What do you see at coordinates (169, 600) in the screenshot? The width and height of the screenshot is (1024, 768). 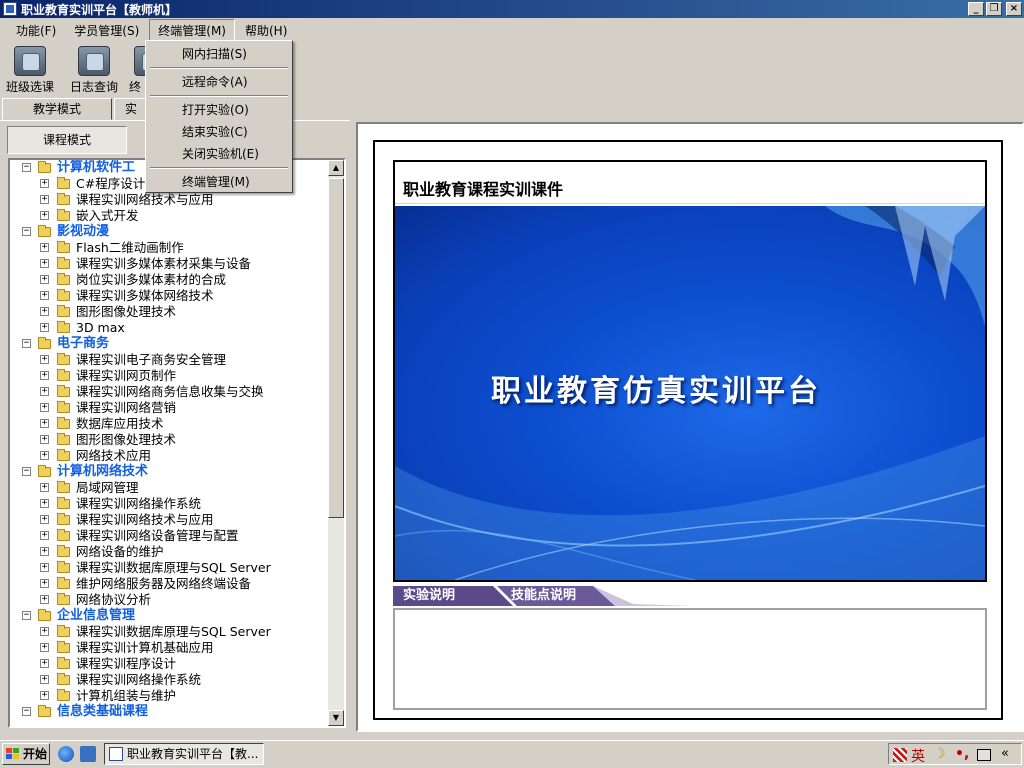 I see `tree-course-item: + 网络协议分析` at bounding box center [169, 600].